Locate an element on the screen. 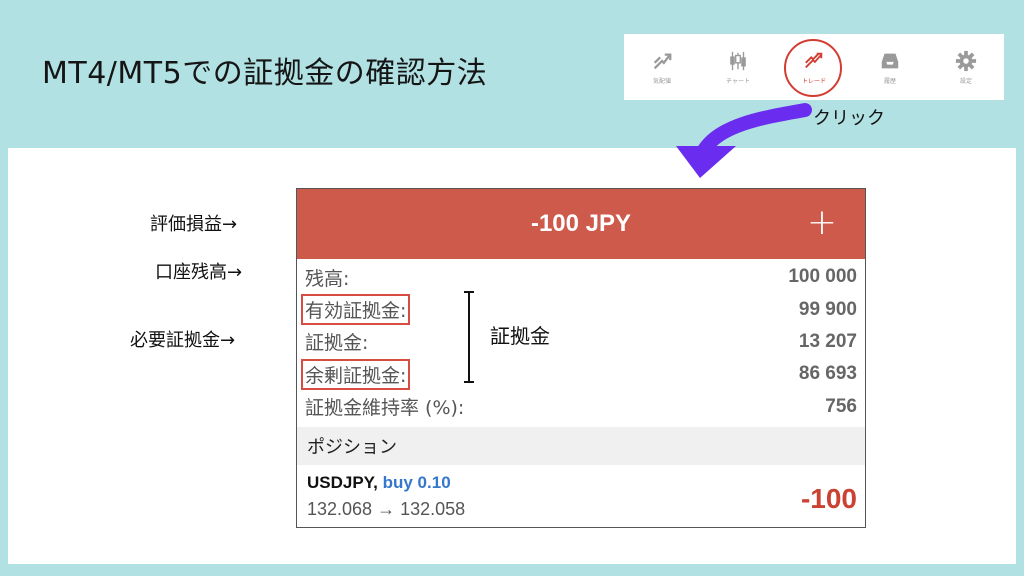 This screenshot has width=1024, height=576. margin-row-value: 13 207 is located at coordinates (827, 341).